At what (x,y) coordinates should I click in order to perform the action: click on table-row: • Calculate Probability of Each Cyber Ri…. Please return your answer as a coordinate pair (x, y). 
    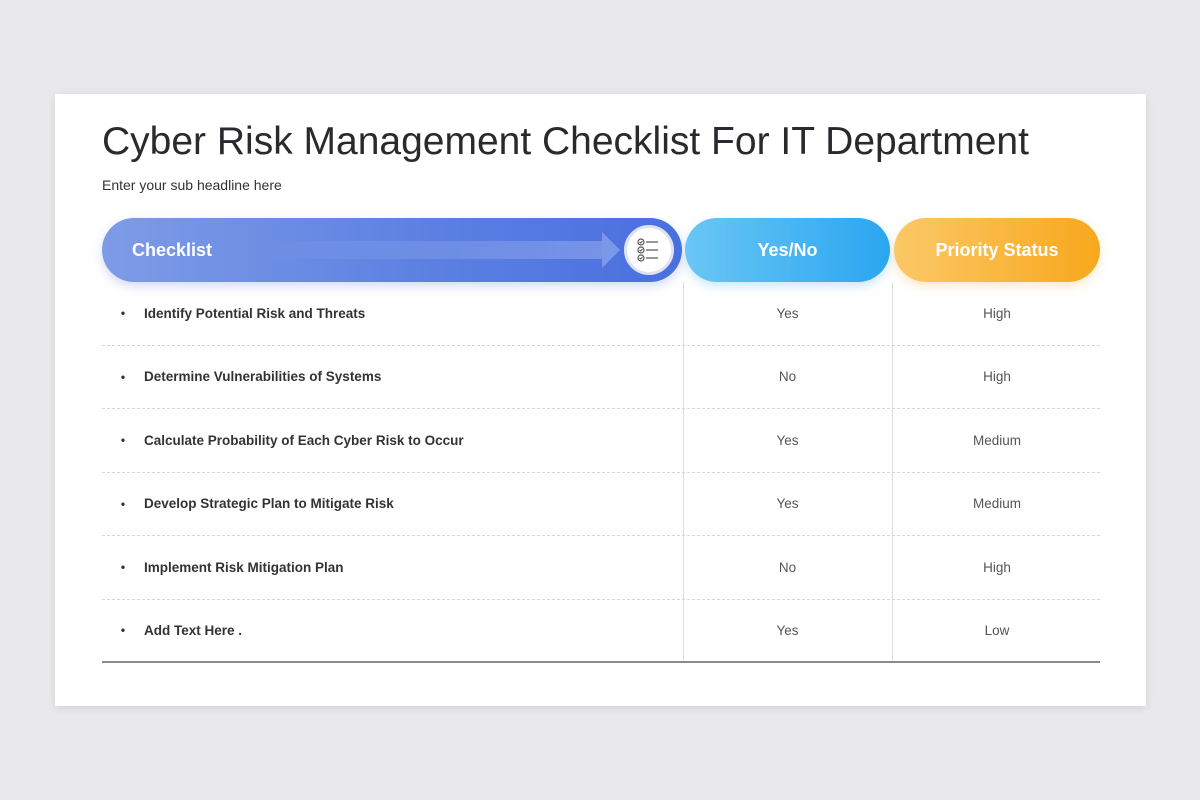
    Looking at the image, I should click on (601, 441).